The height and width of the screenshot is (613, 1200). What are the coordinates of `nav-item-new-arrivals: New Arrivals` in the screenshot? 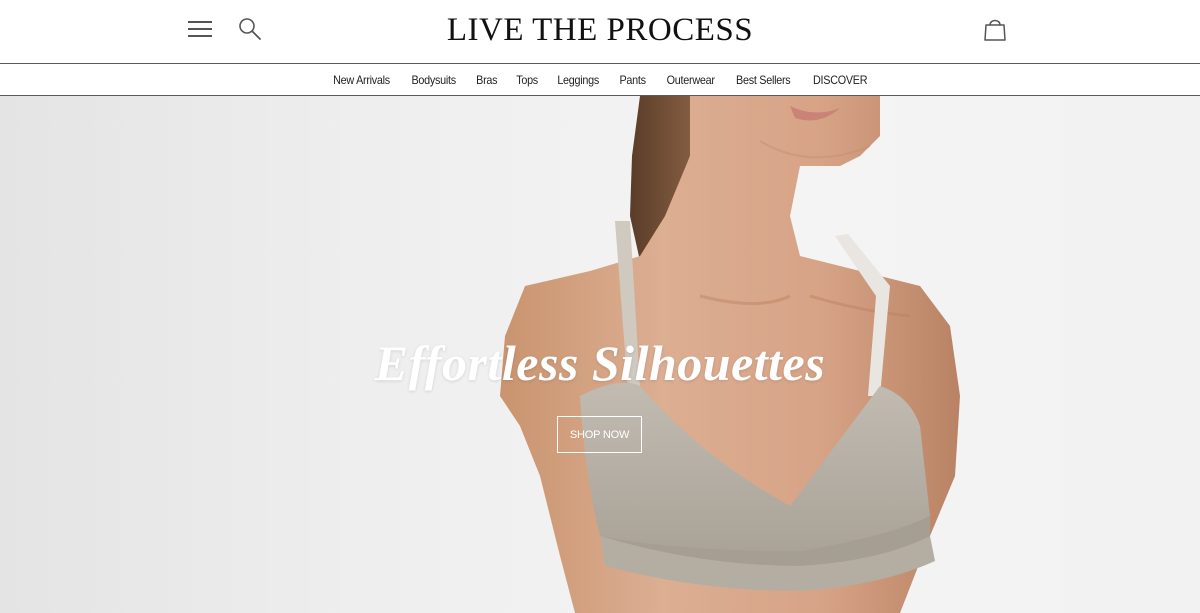 It's located at (361, 80).